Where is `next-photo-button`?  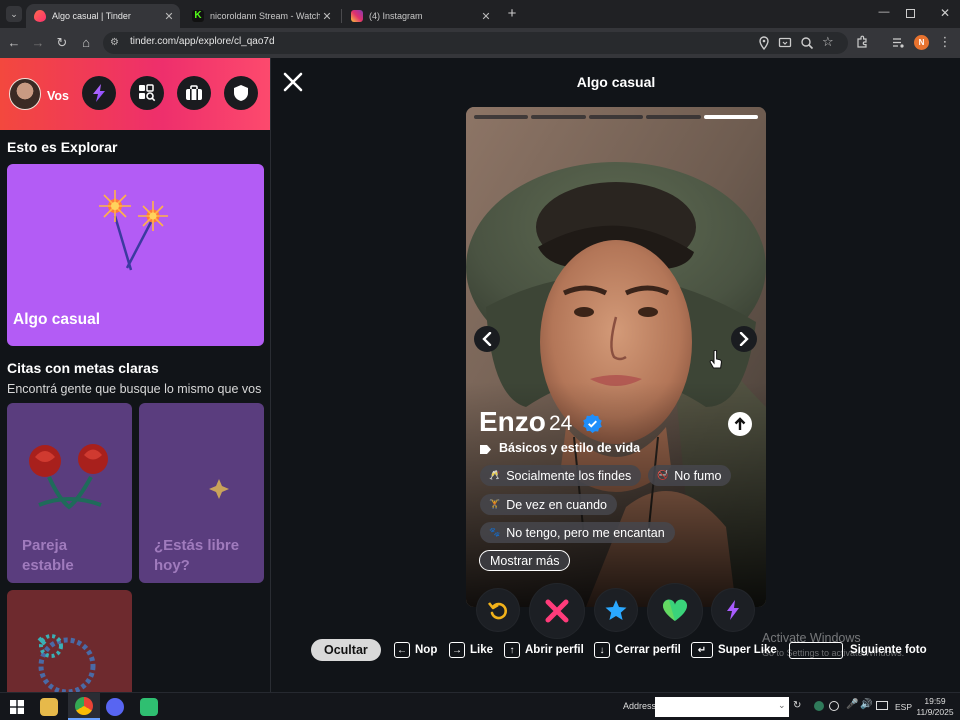 next-photo-button is located at coordinates (744, 339).